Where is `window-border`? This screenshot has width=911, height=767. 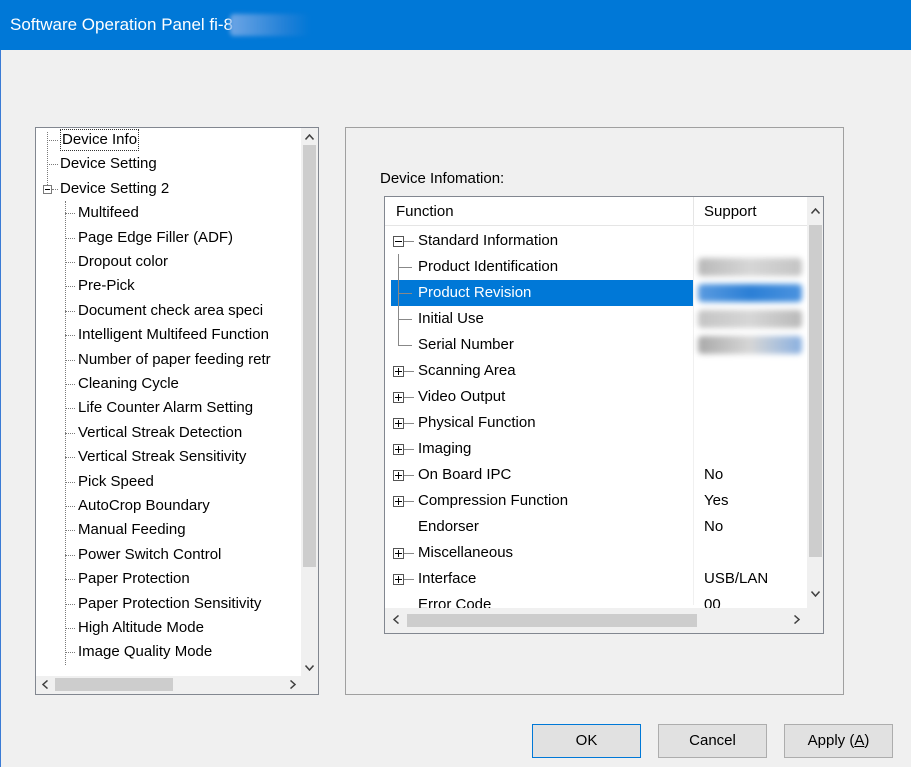 window-border is located at coordinates (0, 408).